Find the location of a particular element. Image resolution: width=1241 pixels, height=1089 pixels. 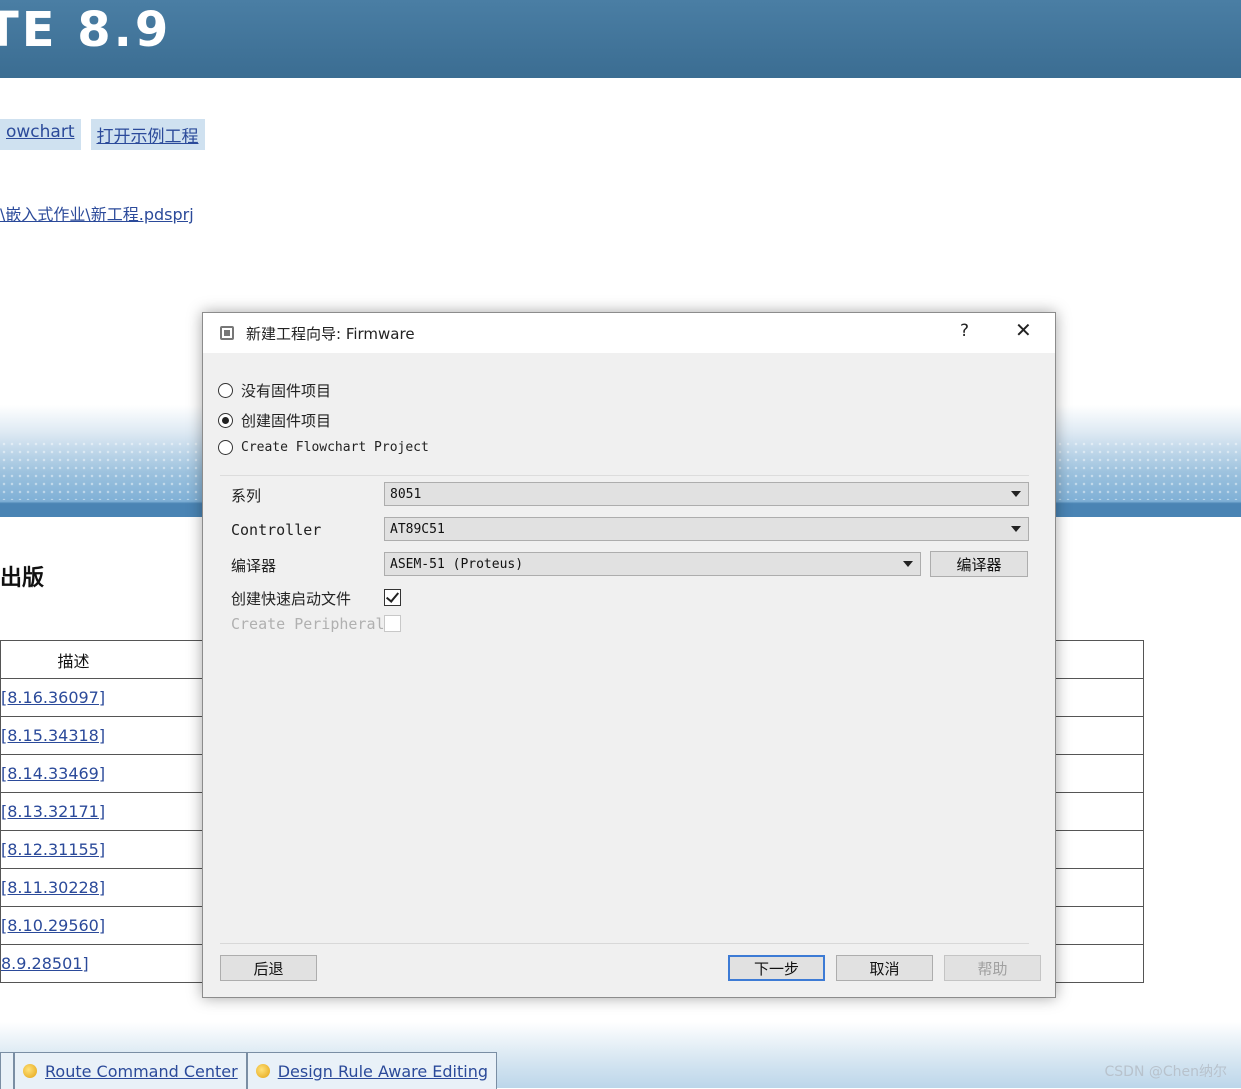

dialog-title: 新建工程向导: Firmware is located at coordinates (330, 333).